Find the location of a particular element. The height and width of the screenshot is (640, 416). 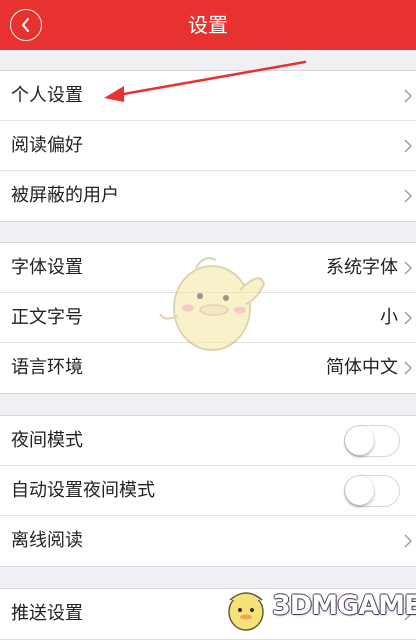

row-label: 语言环境 is located at coordinates (47, 367).